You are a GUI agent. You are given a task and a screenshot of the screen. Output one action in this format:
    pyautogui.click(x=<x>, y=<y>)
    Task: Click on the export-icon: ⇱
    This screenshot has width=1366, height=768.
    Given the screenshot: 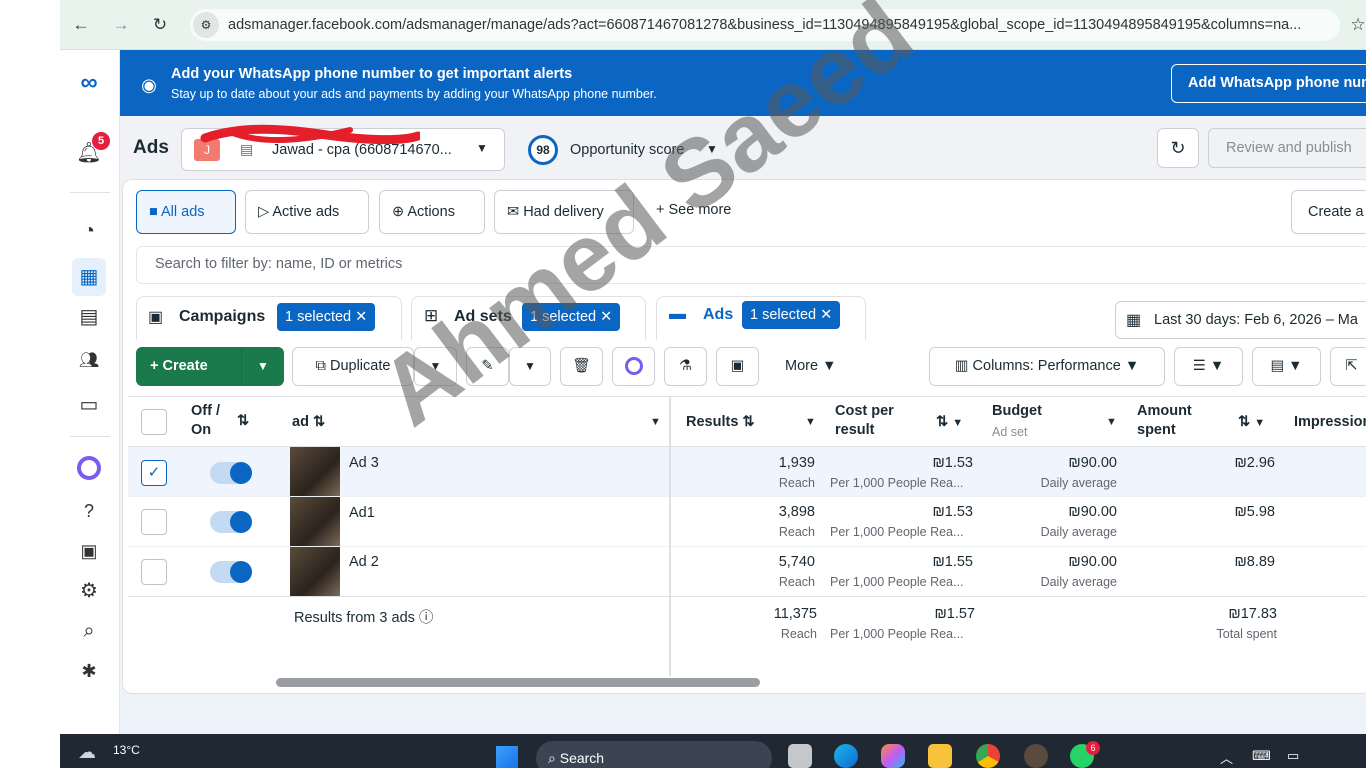 What is the action you would take?
    pyautogui.click(x=1348, y=366)
    